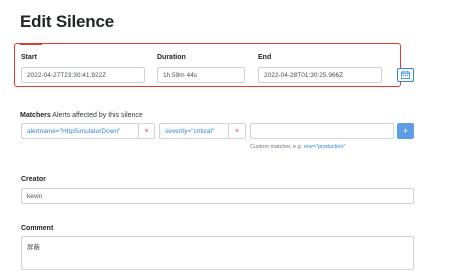 This screenshot has width=455, height=276. I want to click on add-matcher-button: +, so click(405, 131).